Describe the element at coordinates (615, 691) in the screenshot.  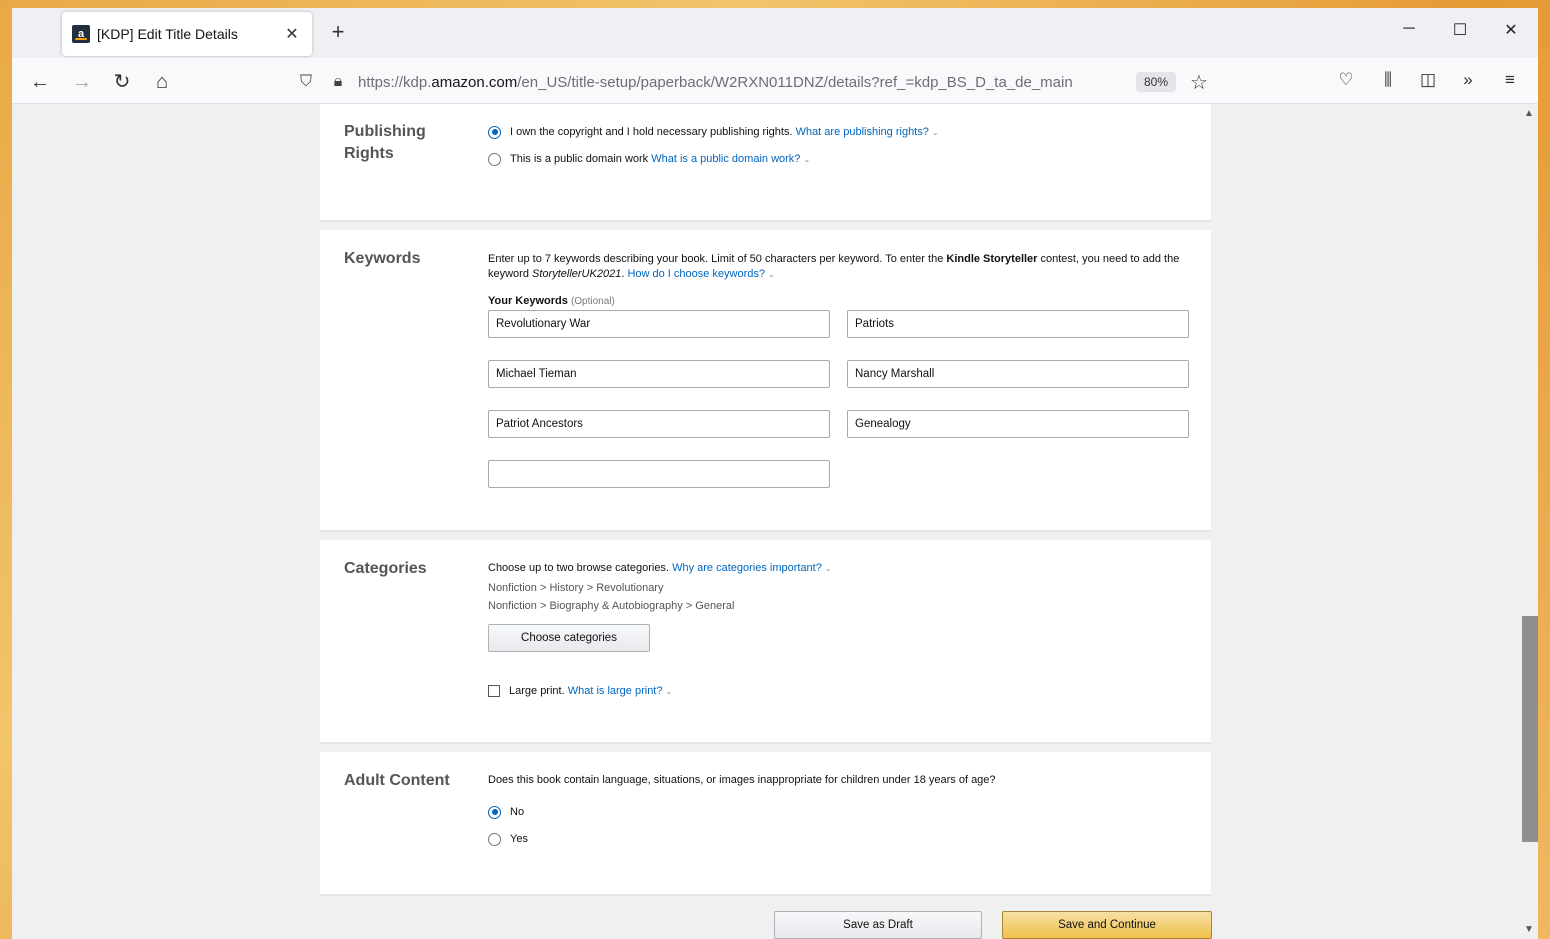
I see `large-print-help-link: What is large print?` at that location.